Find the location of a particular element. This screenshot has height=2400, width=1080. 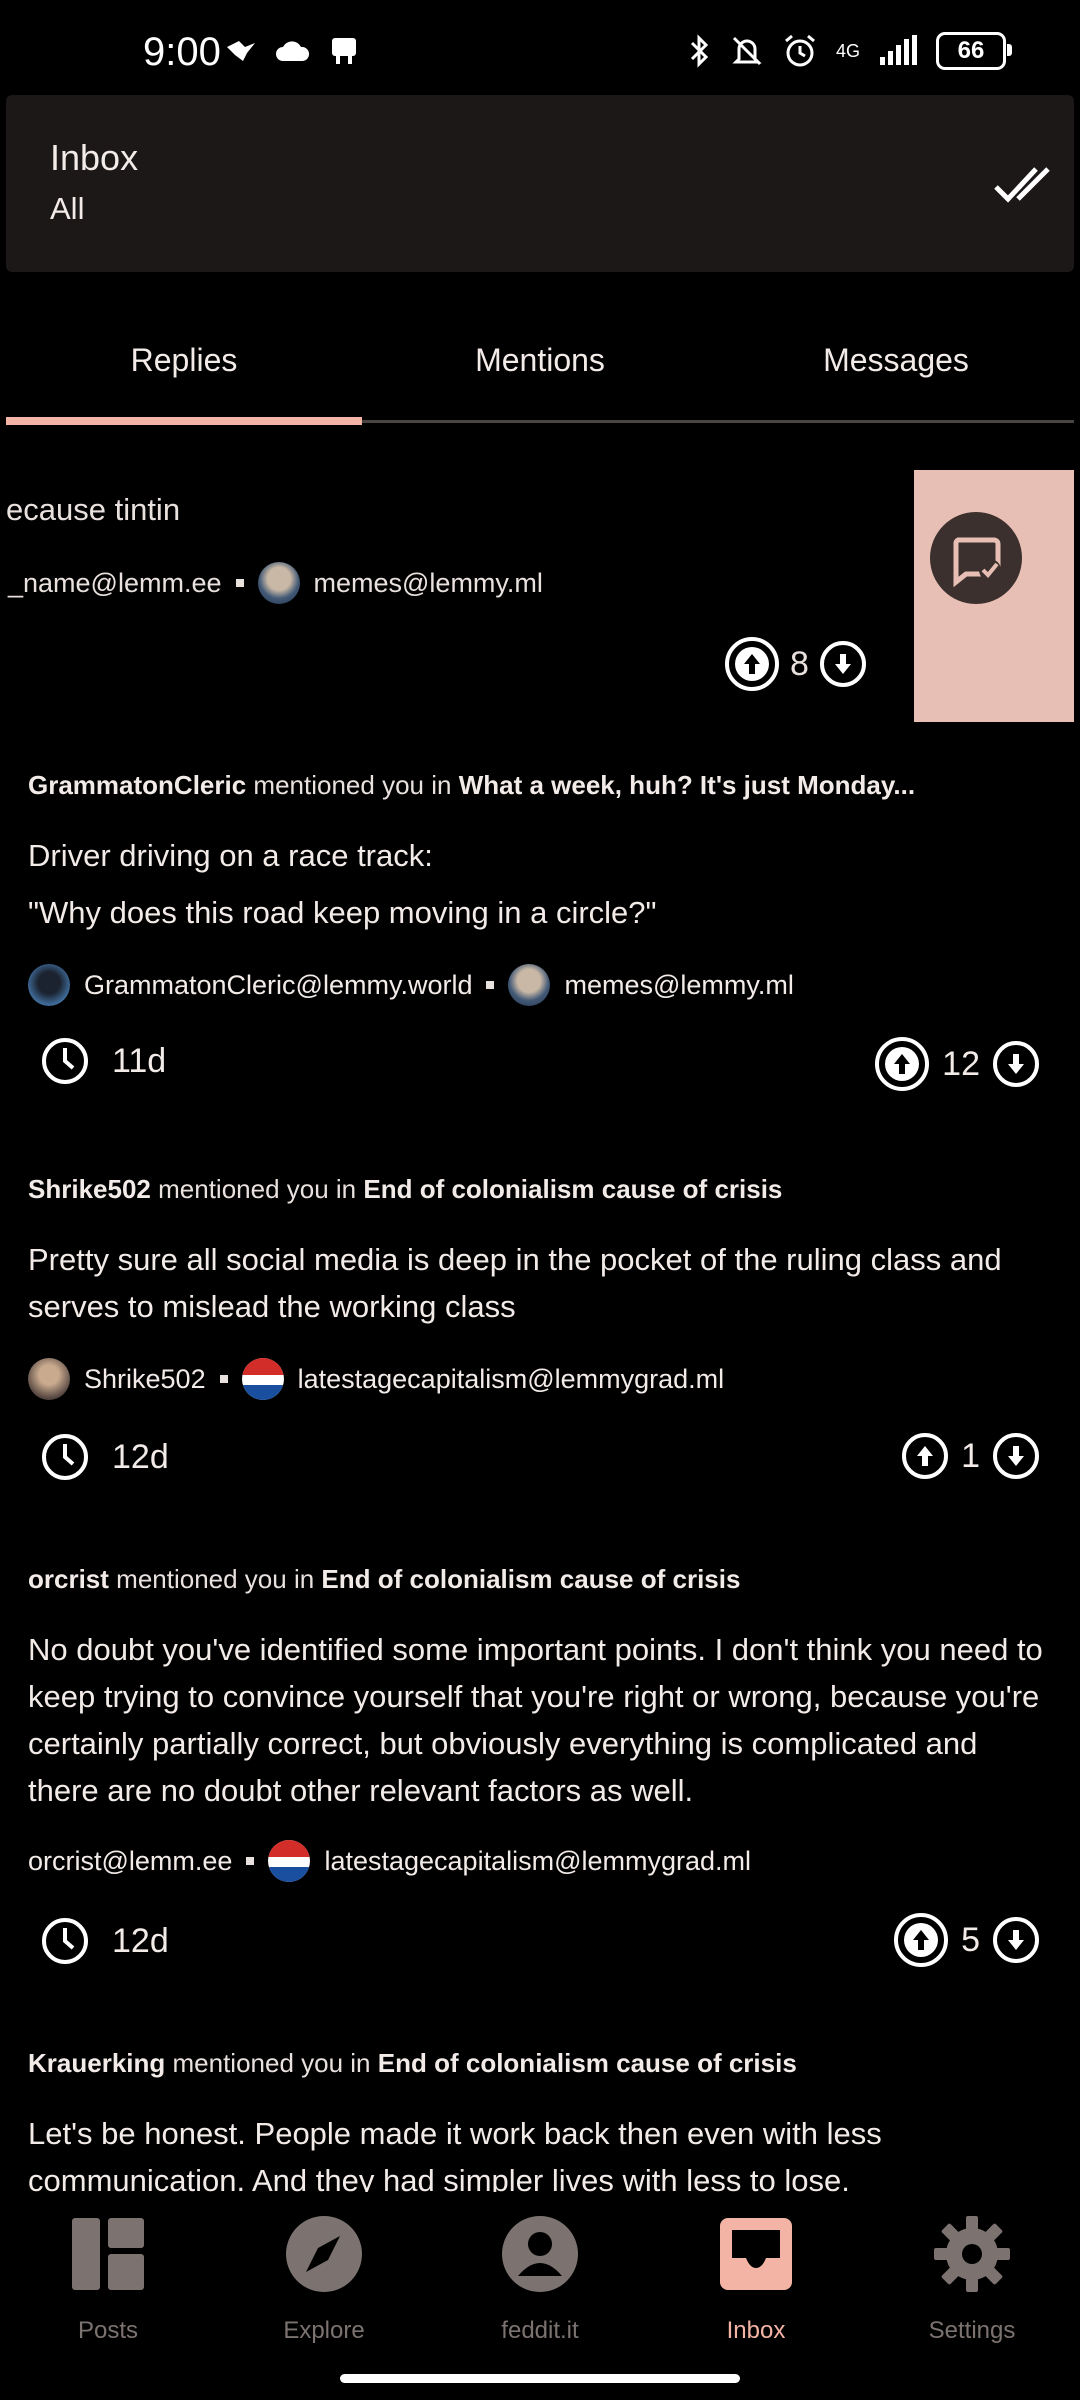

cloud-icon is located at coordinates (293, 51).